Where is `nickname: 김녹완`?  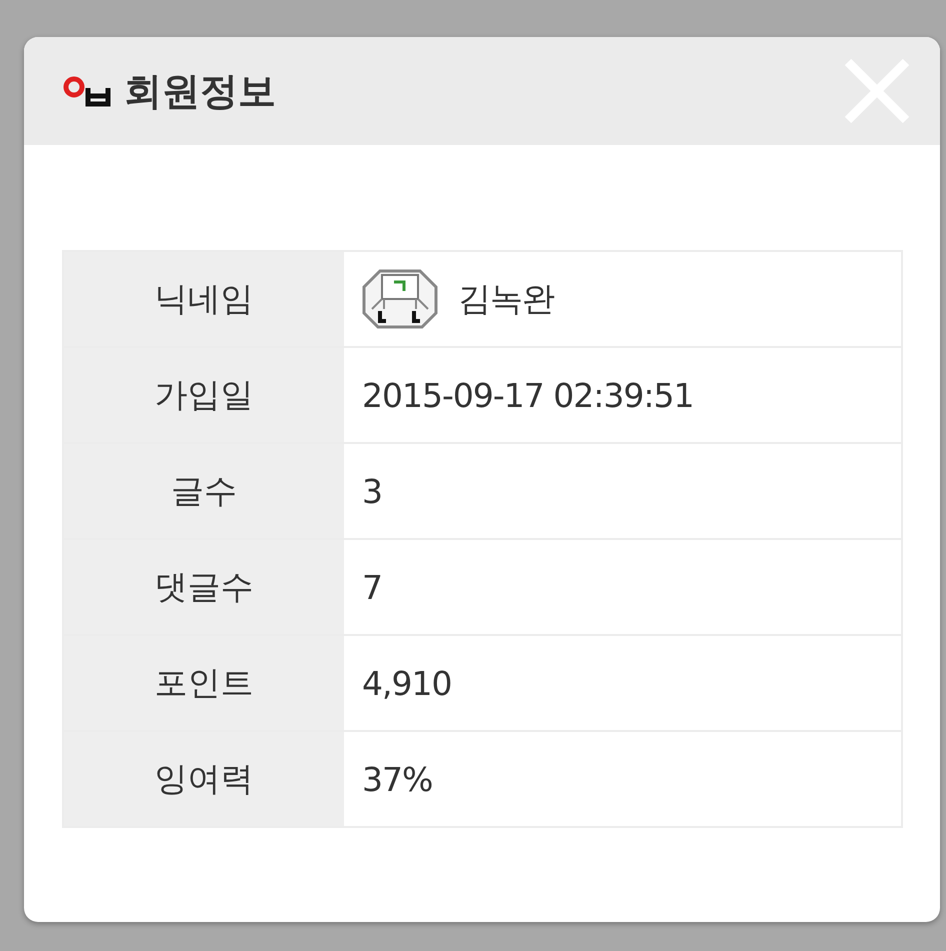
nickname: 김녹완 is located at coordinates (506, 299).